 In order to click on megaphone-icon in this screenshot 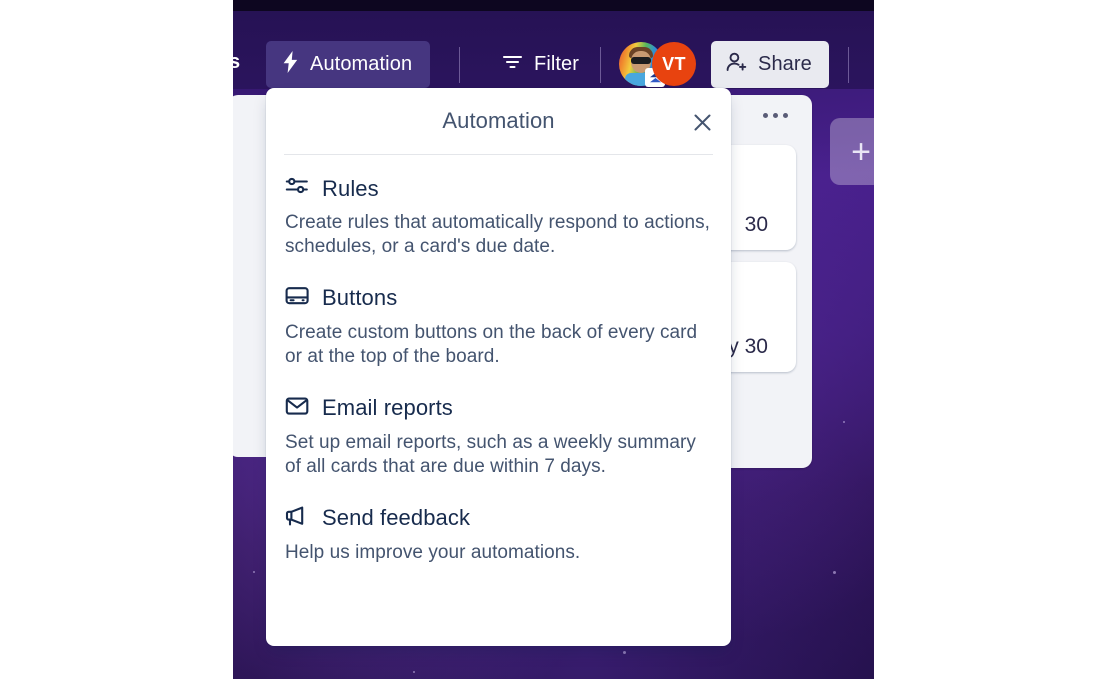, I will do `click(297, 518)`.